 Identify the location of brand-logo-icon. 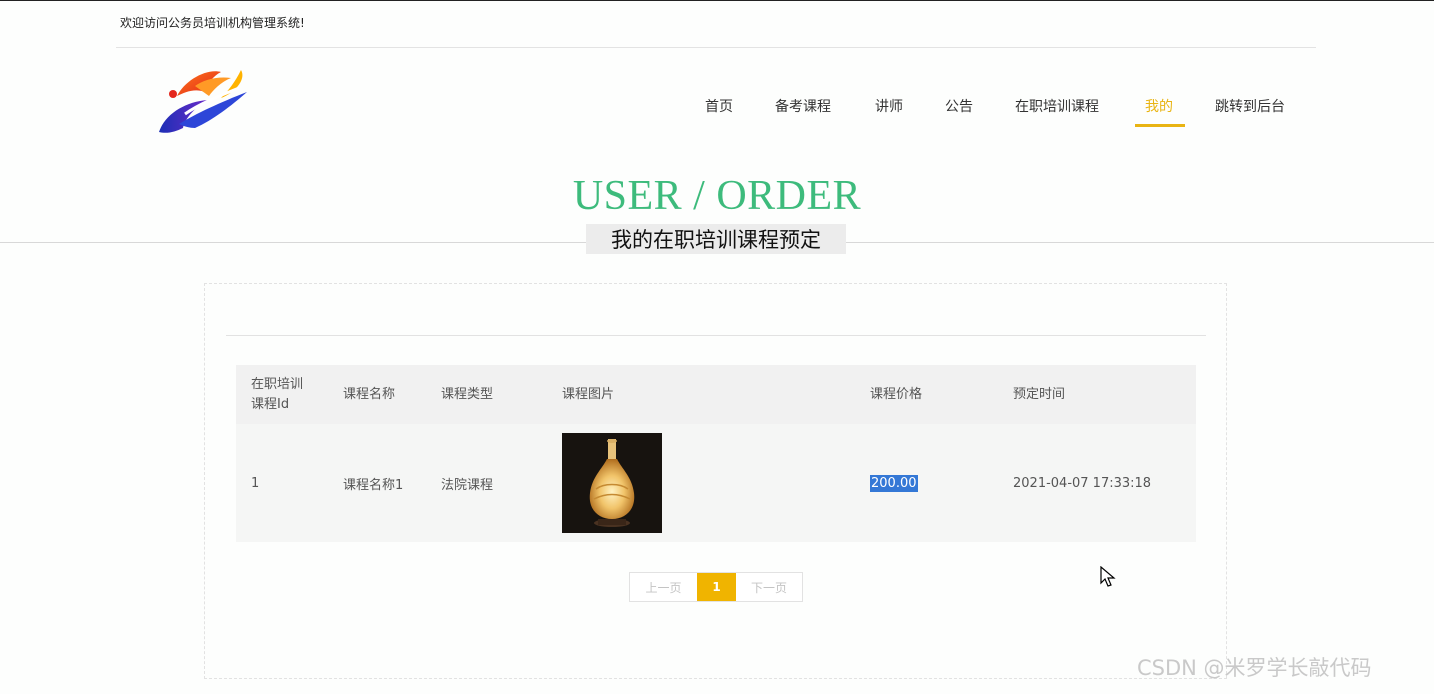
(203, 100).